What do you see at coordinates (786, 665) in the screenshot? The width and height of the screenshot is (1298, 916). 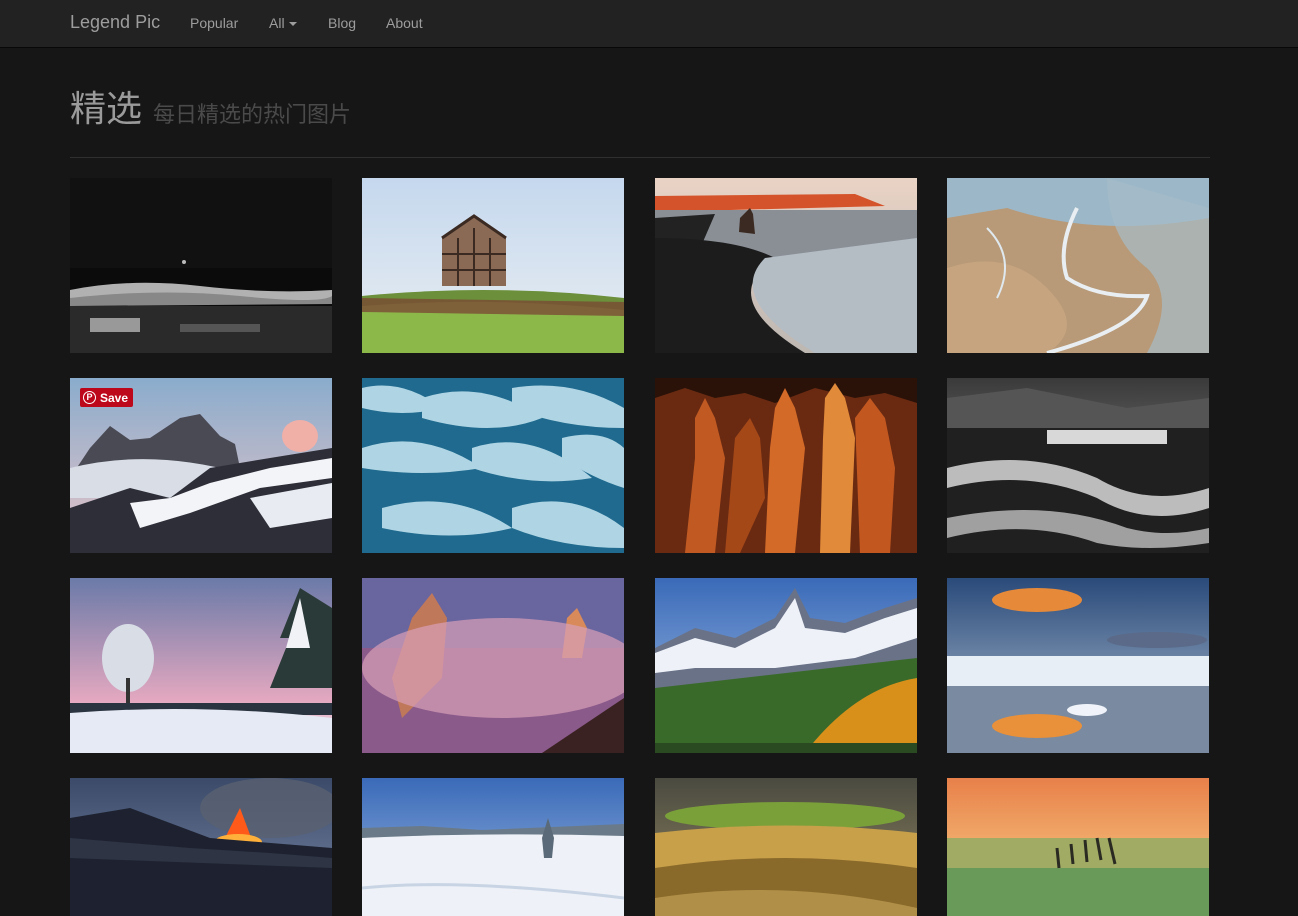 I see `photo-tile-patagonia-mountain` at bounding box center [786, 665].